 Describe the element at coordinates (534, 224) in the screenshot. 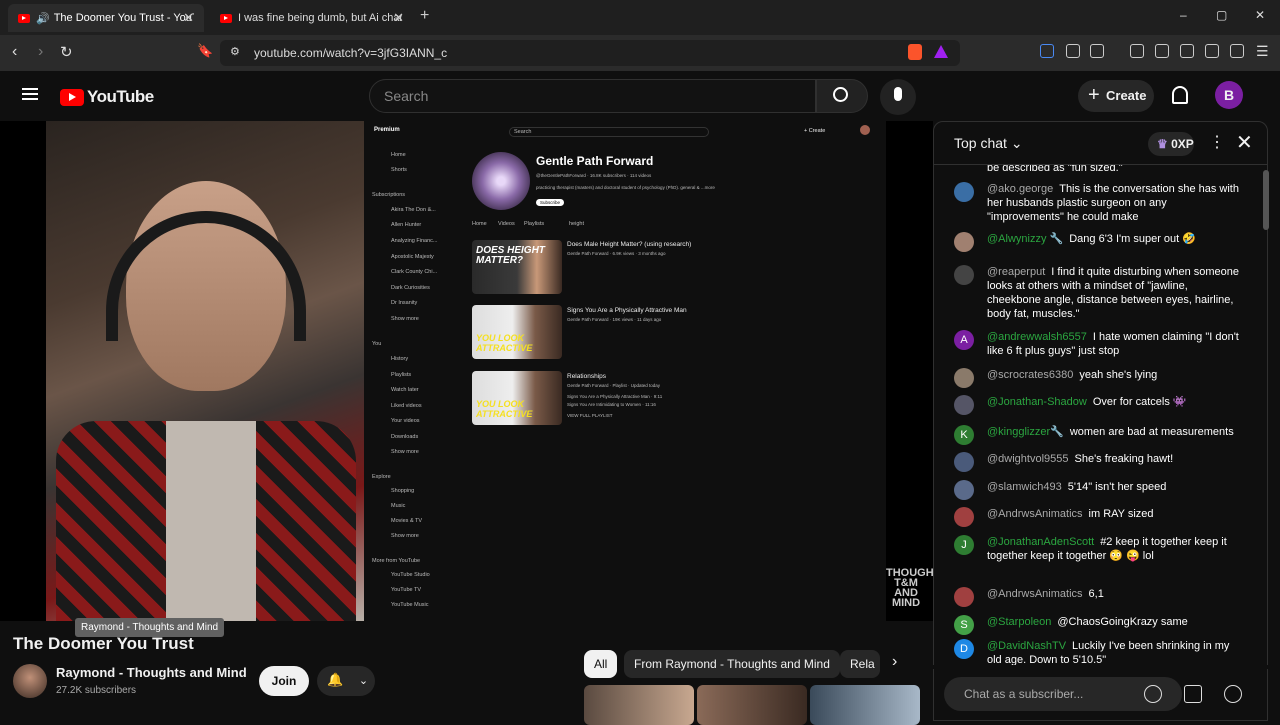

I see `embedded-tab-playlists: Playlists` at that location.